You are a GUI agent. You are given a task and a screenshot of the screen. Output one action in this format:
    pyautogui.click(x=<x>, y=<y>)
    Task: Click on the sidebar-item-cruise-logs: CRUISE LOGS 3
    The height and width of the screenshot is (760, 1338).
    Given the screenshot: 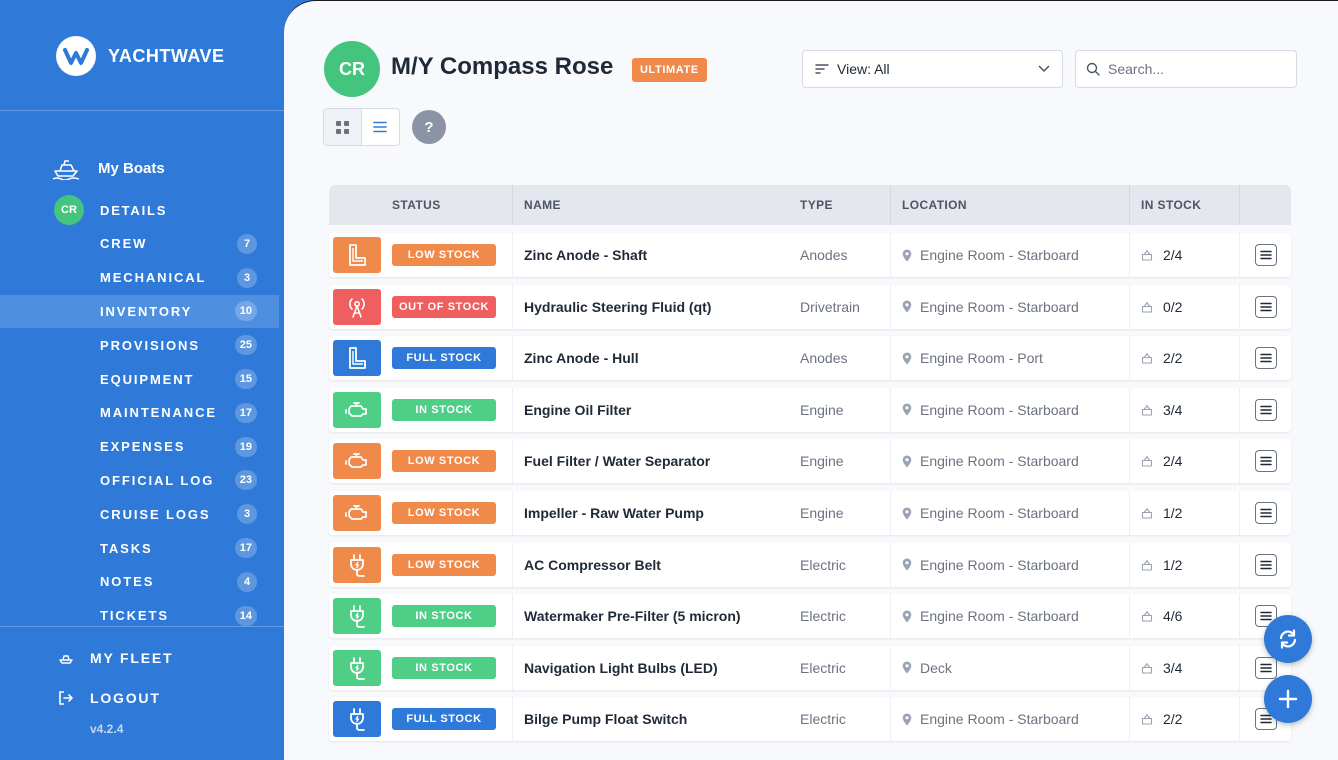 What is the action you would take?
    pyautogui.click(x=139, y=514)
    